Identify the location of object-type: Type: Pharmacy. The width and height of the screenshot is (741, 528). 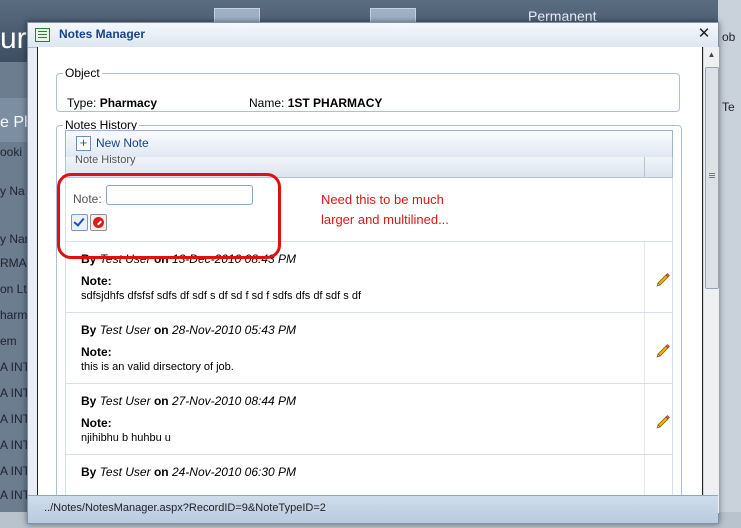
(112, 103).